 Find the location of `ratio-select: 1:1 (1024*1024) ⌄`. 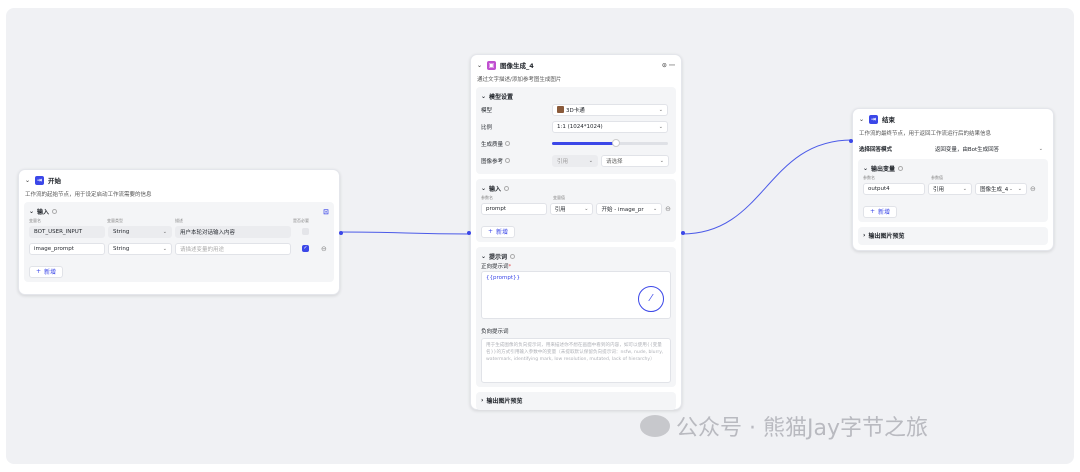

ratio-select: 1:1 (1024*1024) ⌄ is located at coordinates (610, 126).